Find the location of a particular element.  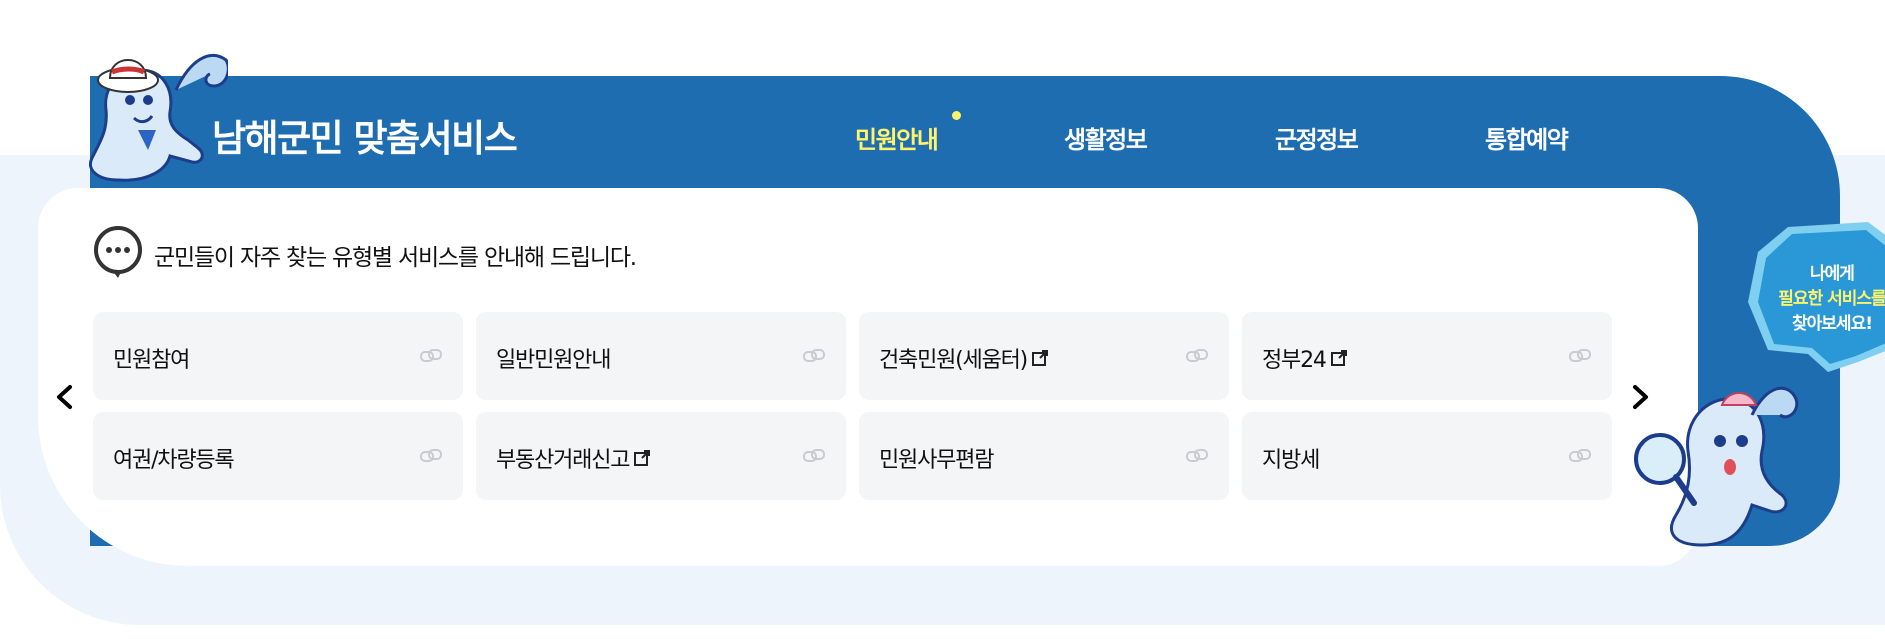

mascot-right-image is located at coordinates (1716, 466).